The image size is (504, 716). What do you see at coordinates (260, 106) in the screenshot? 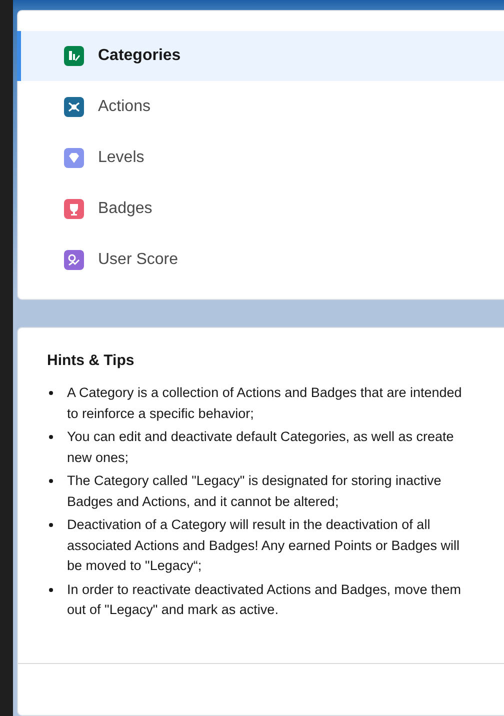
I see `nav-item: Actions` at bounding box center [260, 106].